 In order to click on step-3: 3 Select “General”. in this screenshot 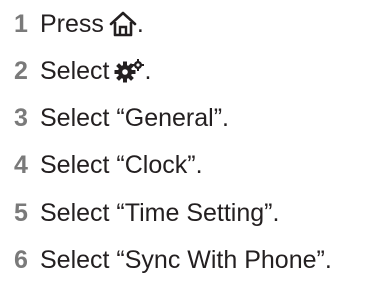, I will do `click(121, 118)`.